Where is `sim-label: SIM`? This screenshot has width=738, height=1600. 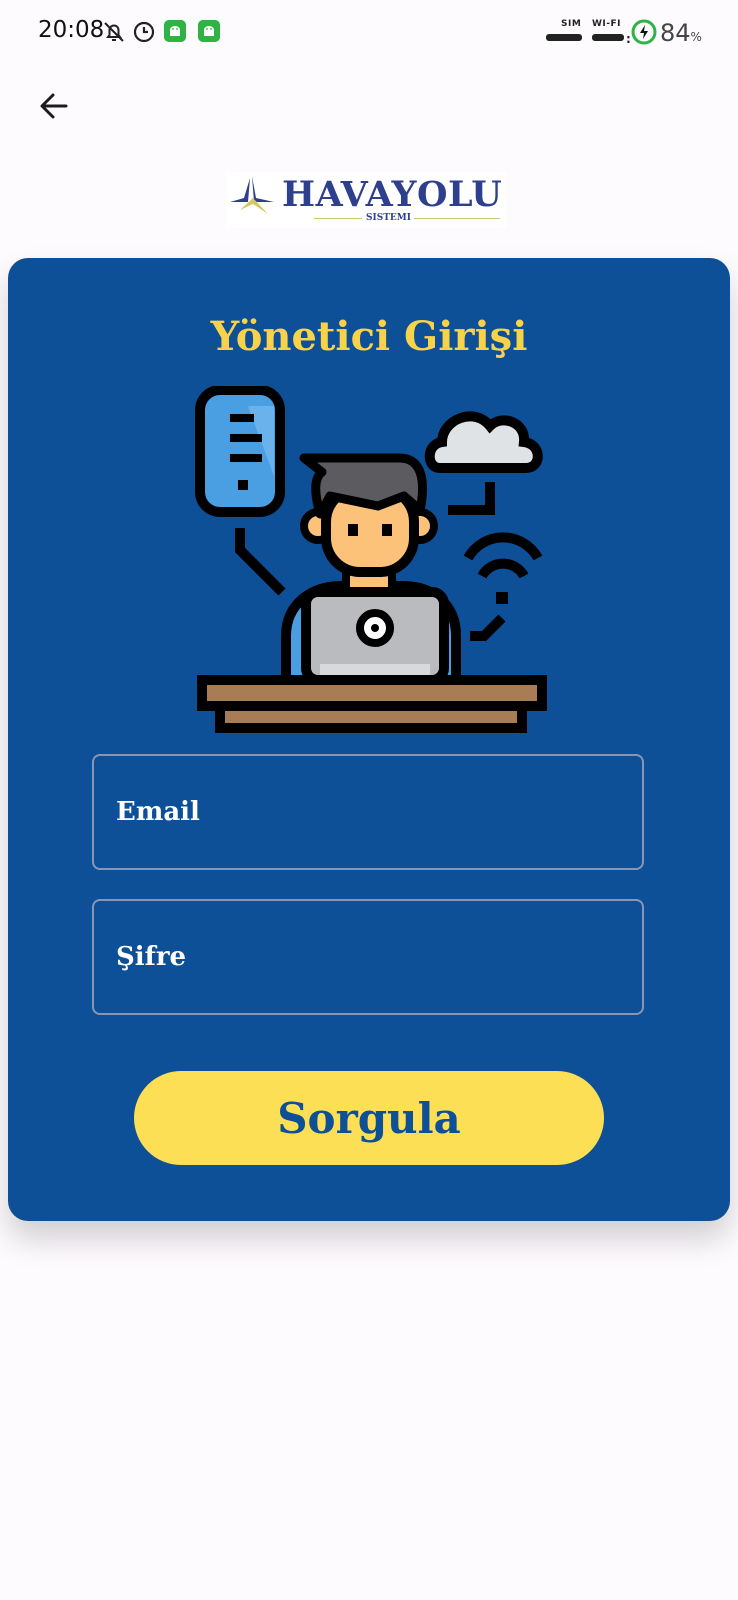
sim-label: SIM is located at coordinates (571, 24).